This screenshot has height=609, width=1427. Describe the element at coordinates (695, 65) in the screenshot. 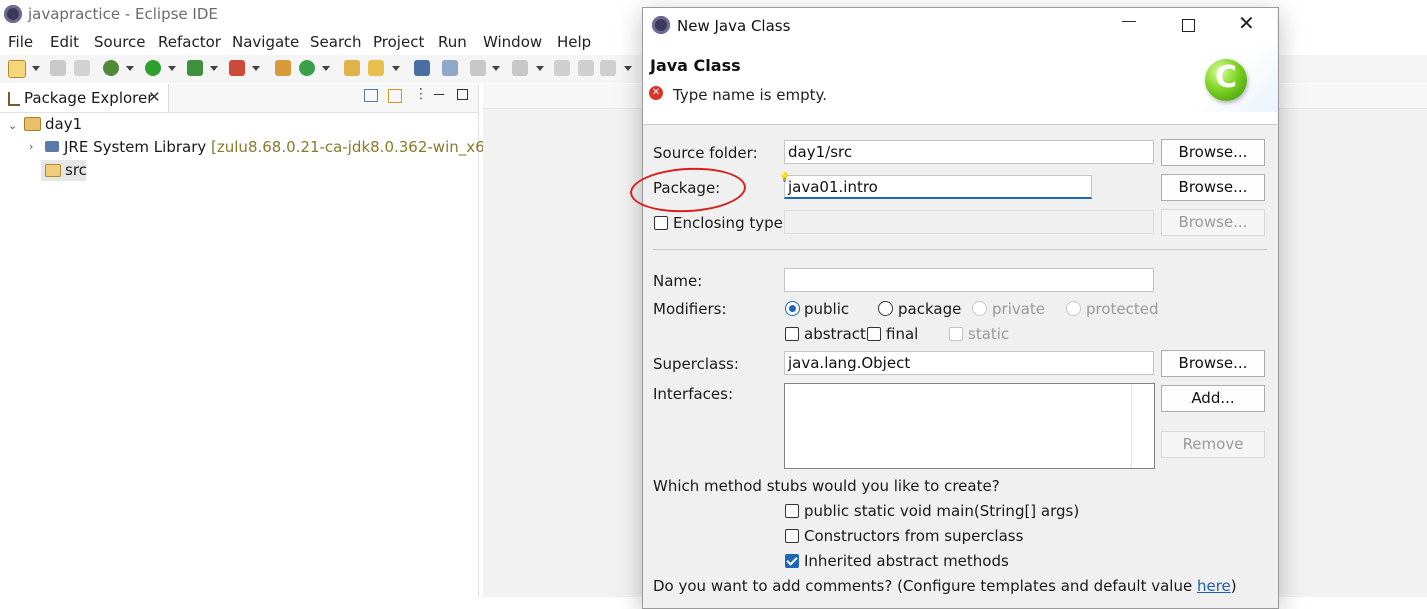

I see `wizard-page-title: Java Class` at that location.